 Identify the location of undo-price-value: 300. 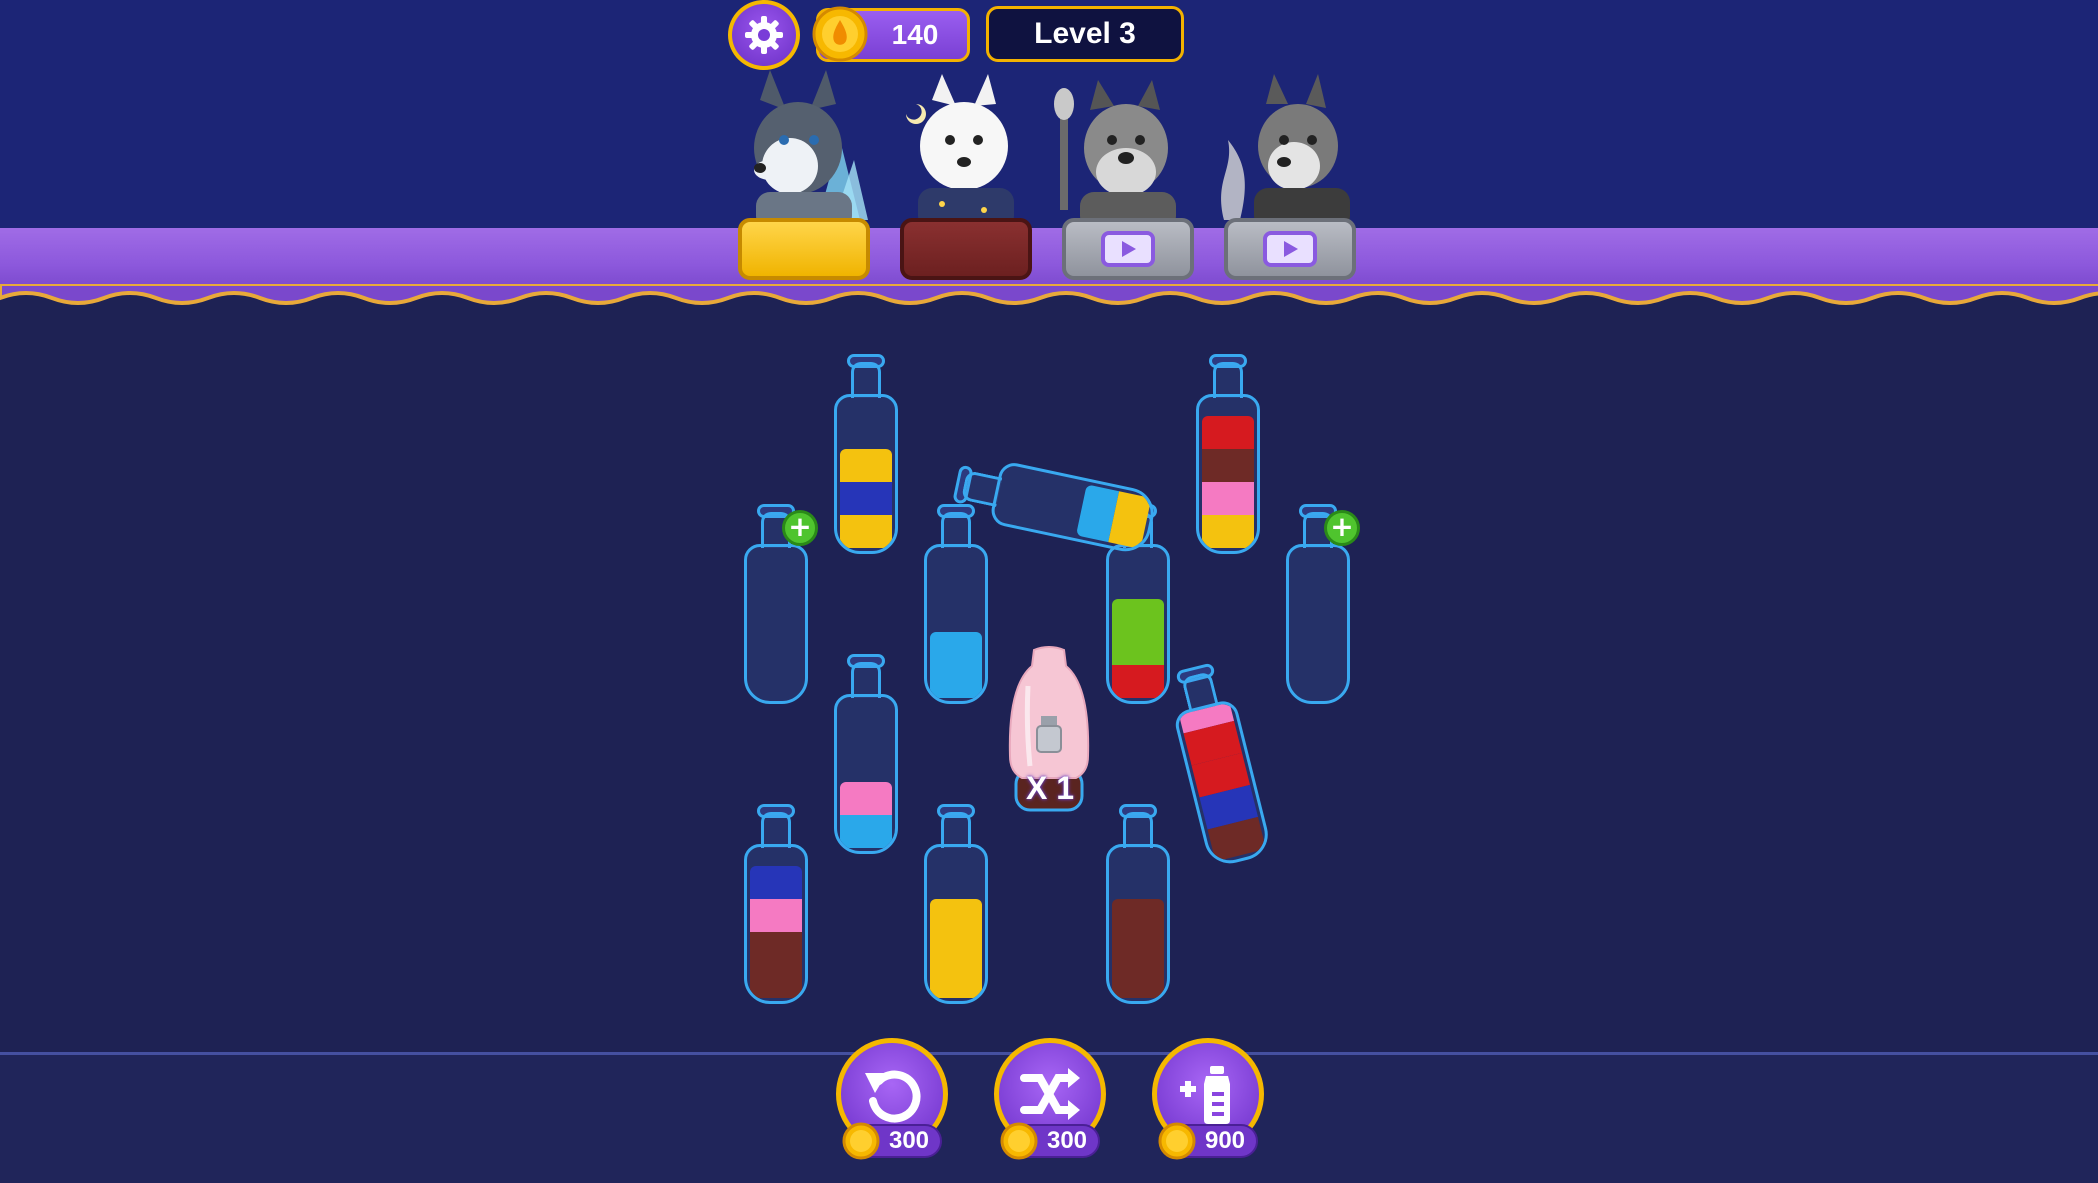
(909, 1140).